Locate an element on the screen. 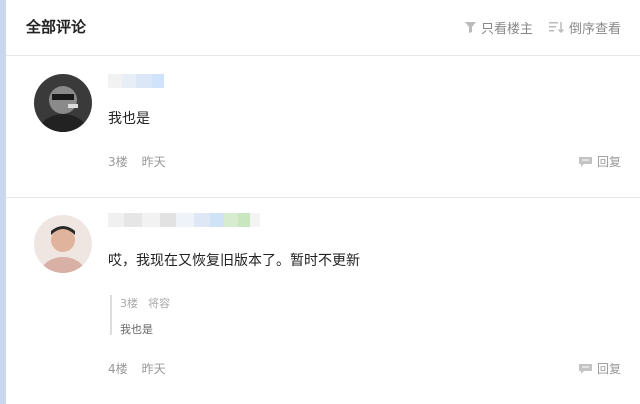 This screenshot has height=404, width=640. quote-floor-number: 3楼 is located at coordinates (129, 303).